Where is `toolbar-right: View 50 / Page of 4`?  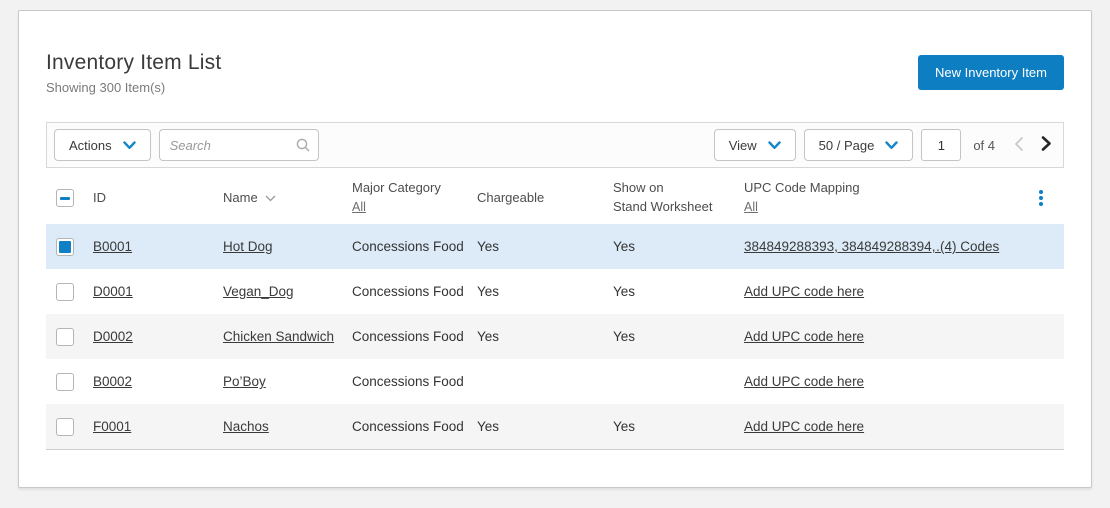 toolbar-right: View 50 / Page of 4 is located at coordinates (884, 145).